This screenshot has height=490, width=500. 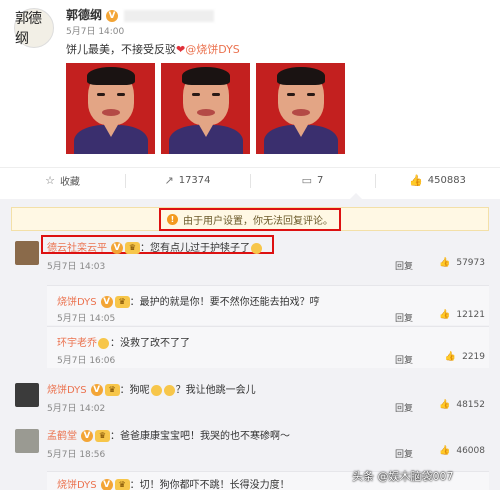 I want to click on like-count: 450883, so click(x=446, y=180).